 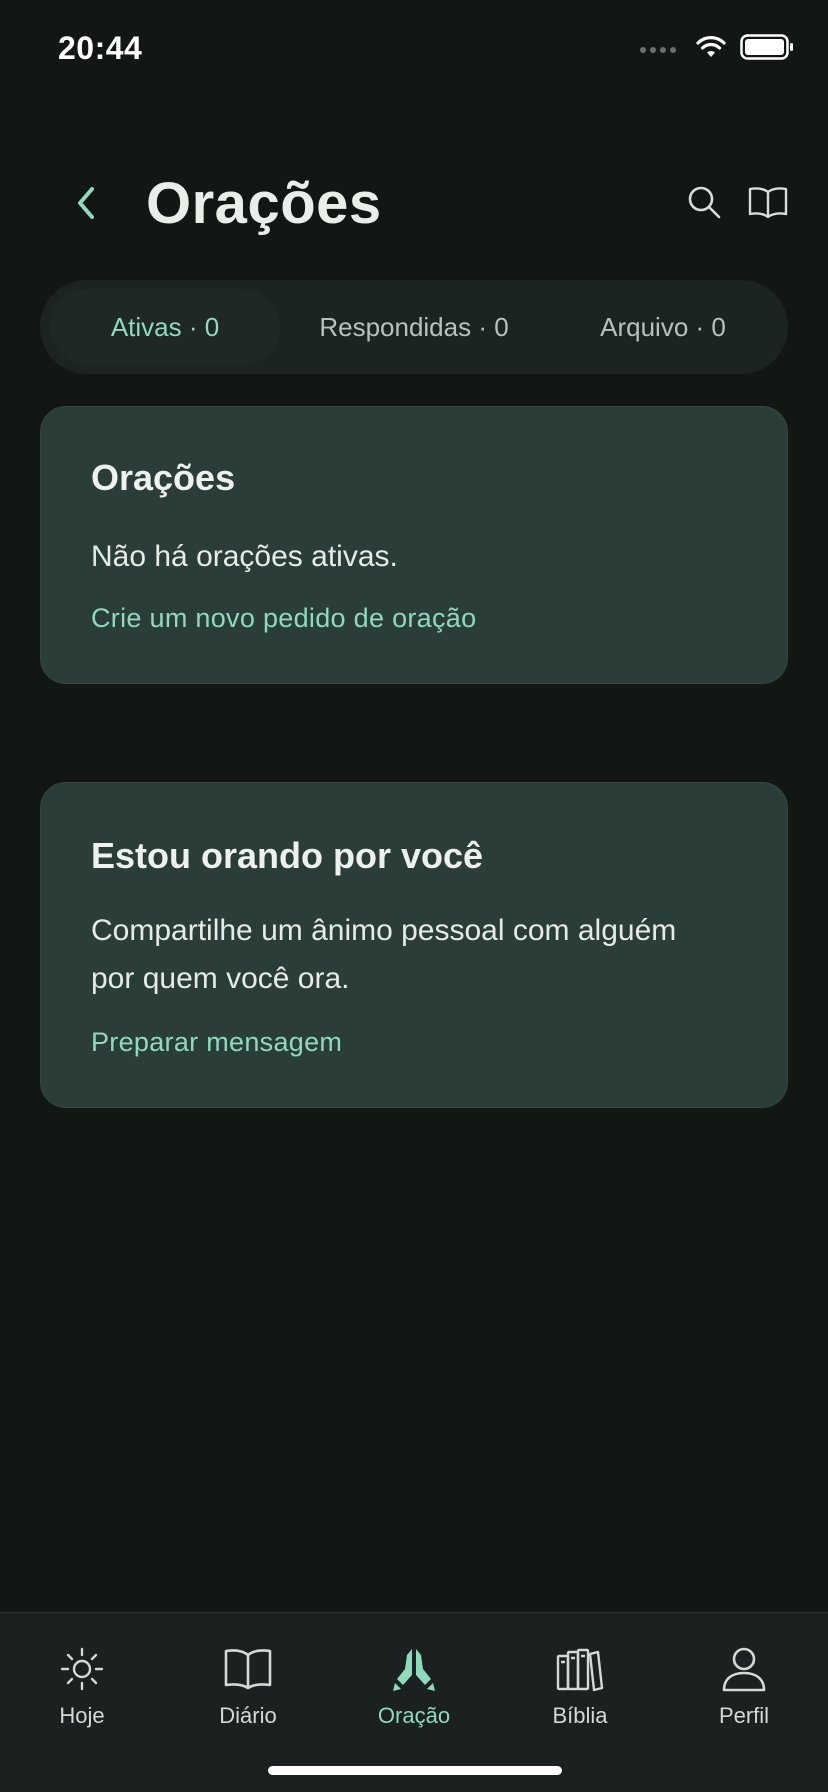 What do you see at coordinates (658, 49) in the screenshot?
I see `cellular-signal-icon` at bounding box center [658, 49].